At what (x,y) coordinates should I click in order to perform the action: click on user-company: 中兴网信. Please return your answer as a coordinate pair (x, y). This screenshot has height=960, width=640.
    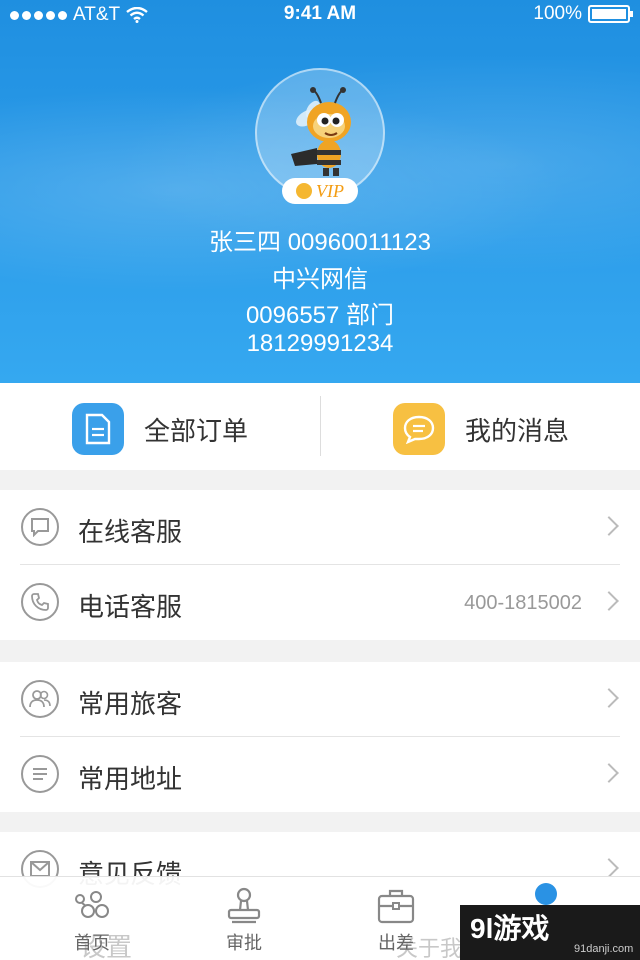
    Looking at the image, I should click on (320, 279).